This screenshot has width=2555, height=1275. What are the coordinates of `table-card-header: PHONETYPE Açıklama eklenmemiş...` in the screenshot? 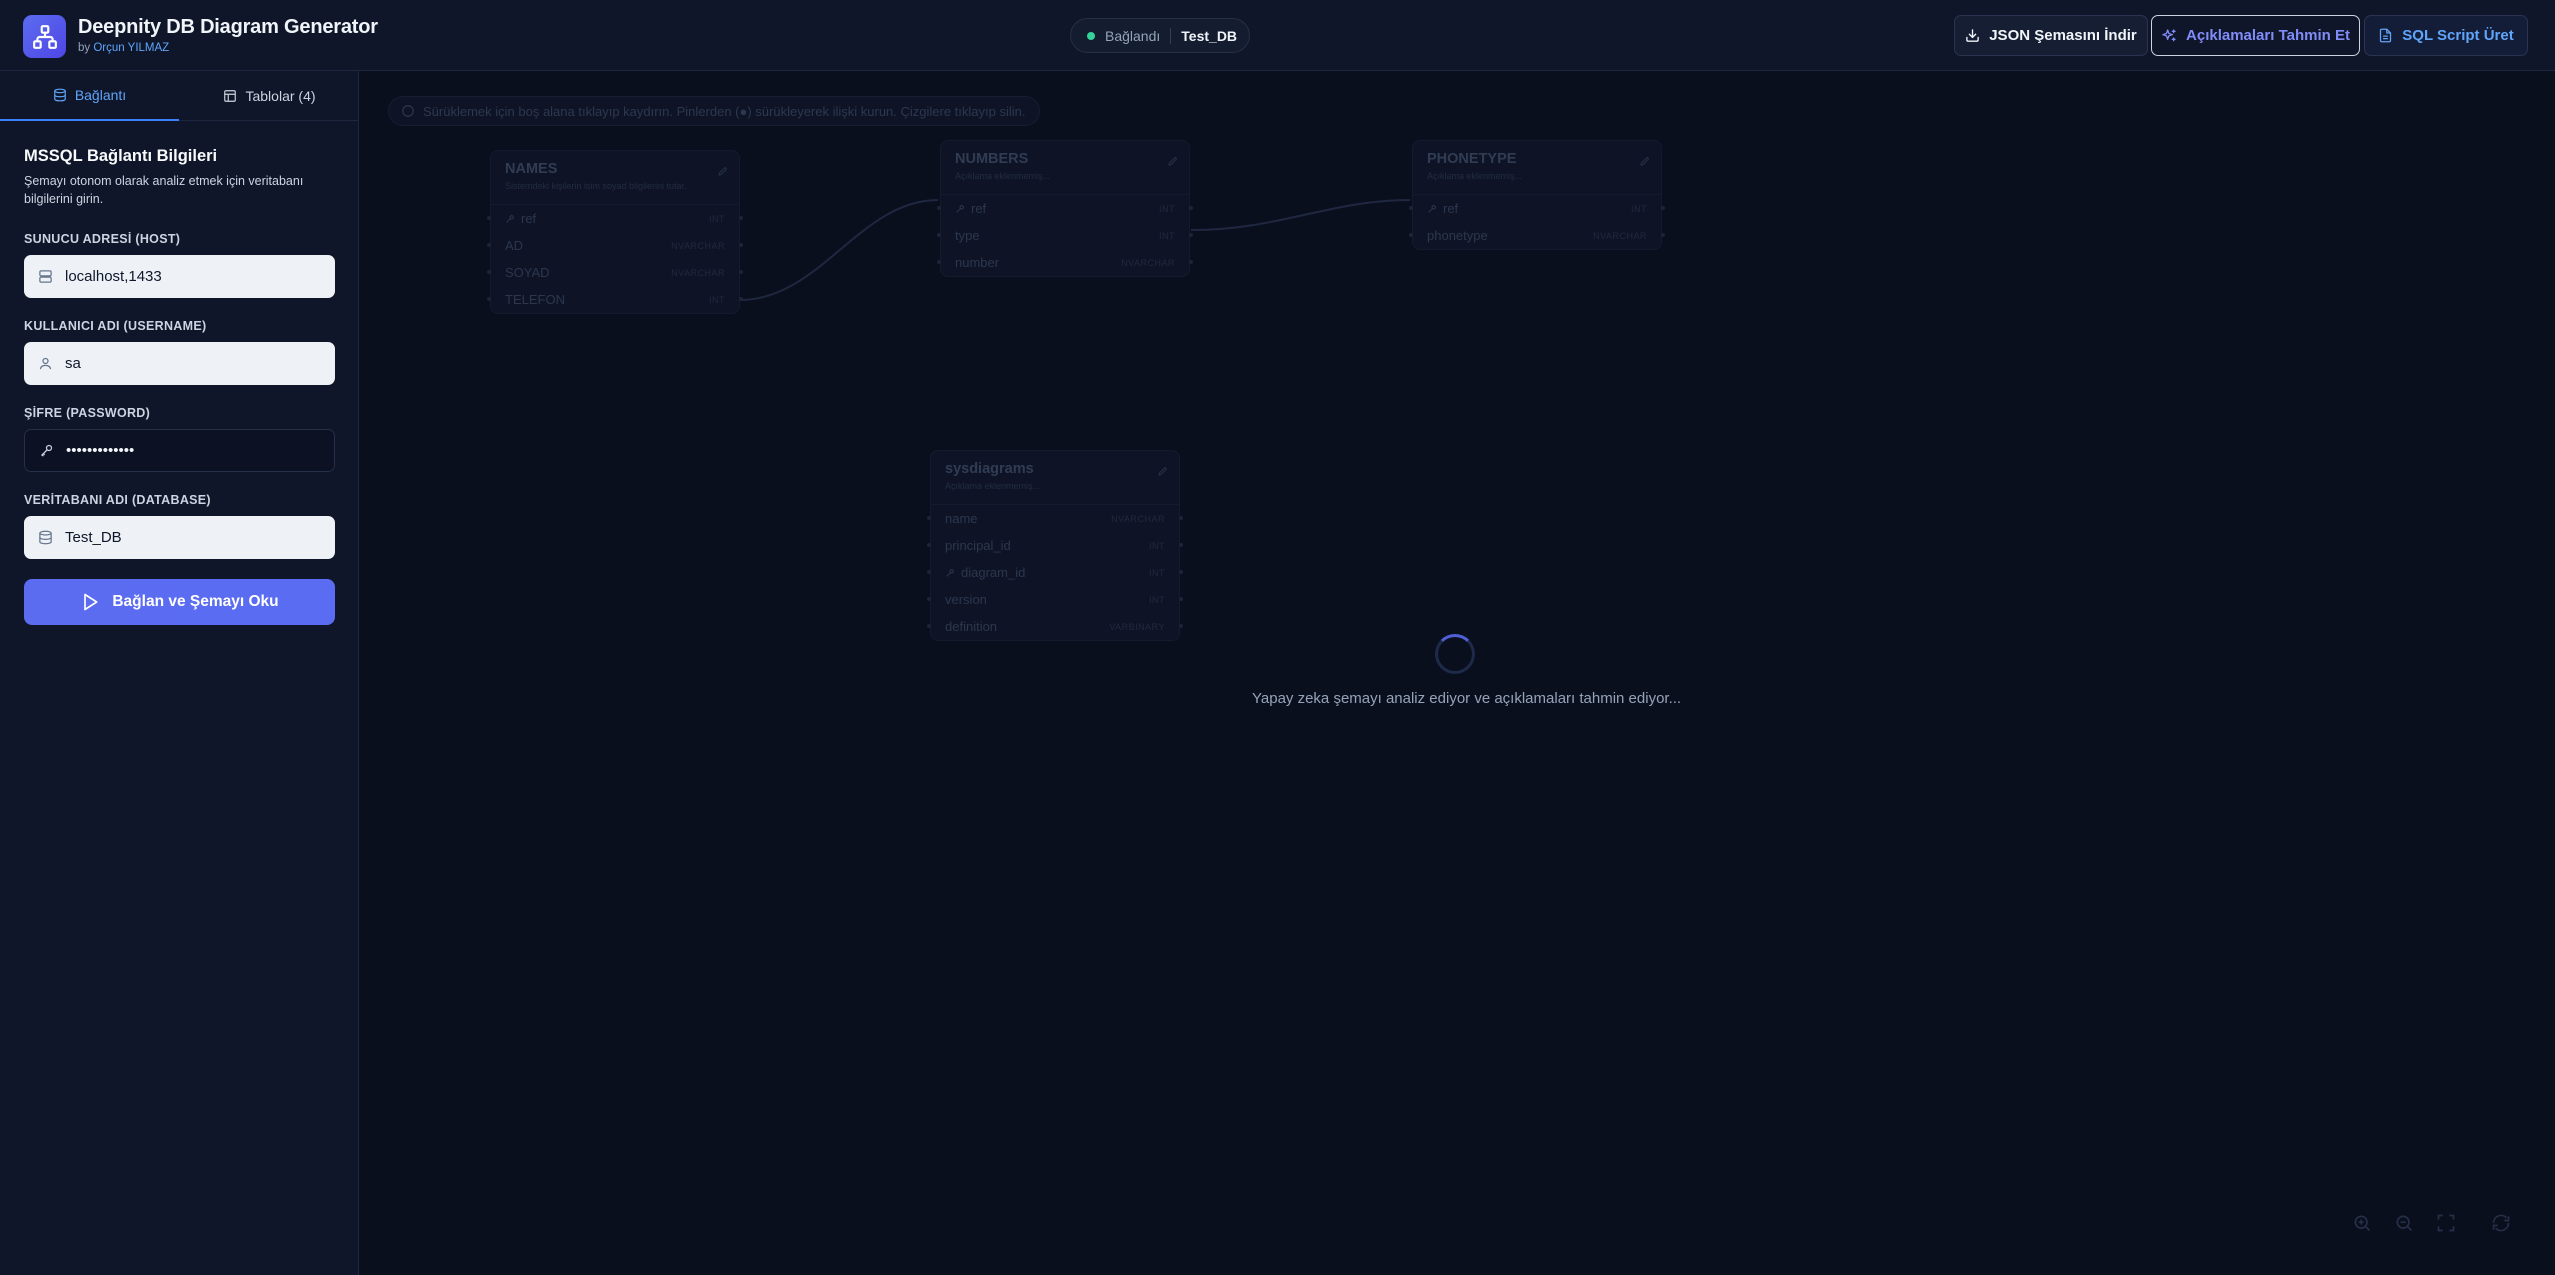 It's located at (1537, 168).